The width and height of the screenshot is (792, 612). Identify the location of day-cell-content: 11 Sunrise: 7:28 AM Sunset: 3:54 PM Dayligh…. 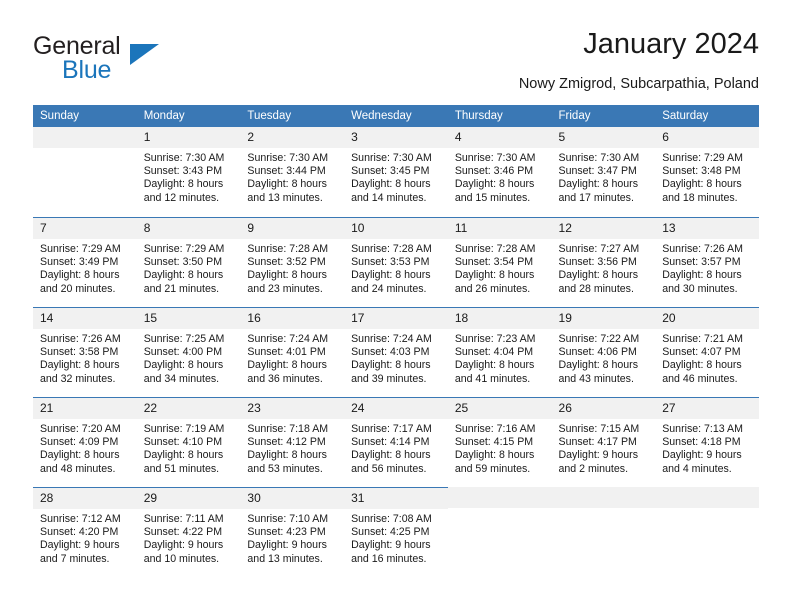
(499, 262).